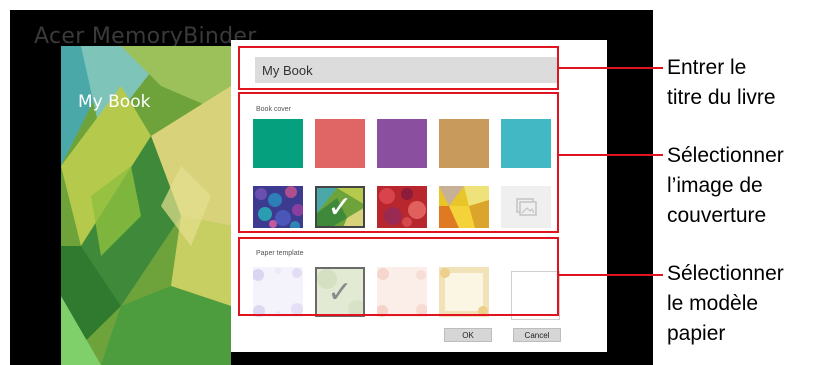 The height and width of the screenshot is (365, 835). I want to click on leader-line-title, so click(611, 68).